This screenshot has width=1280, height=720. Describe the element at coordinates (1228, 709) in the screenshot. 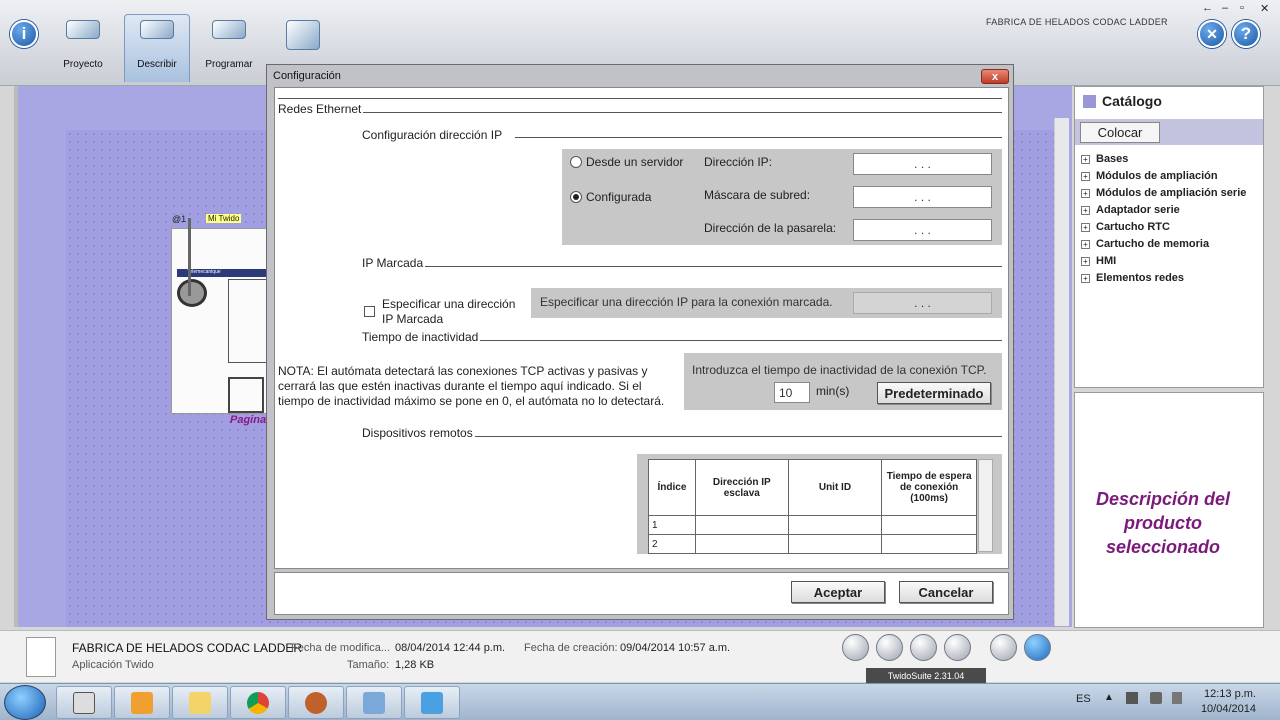

I see `clock-date: 10/04/2014` at that location.